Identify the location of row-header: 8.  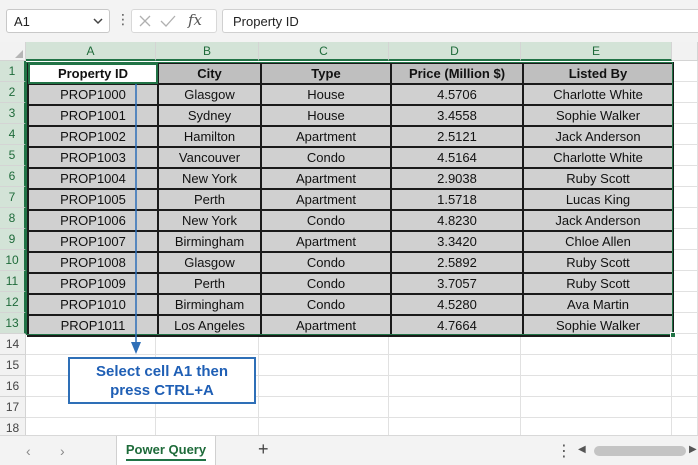
(13, 218).